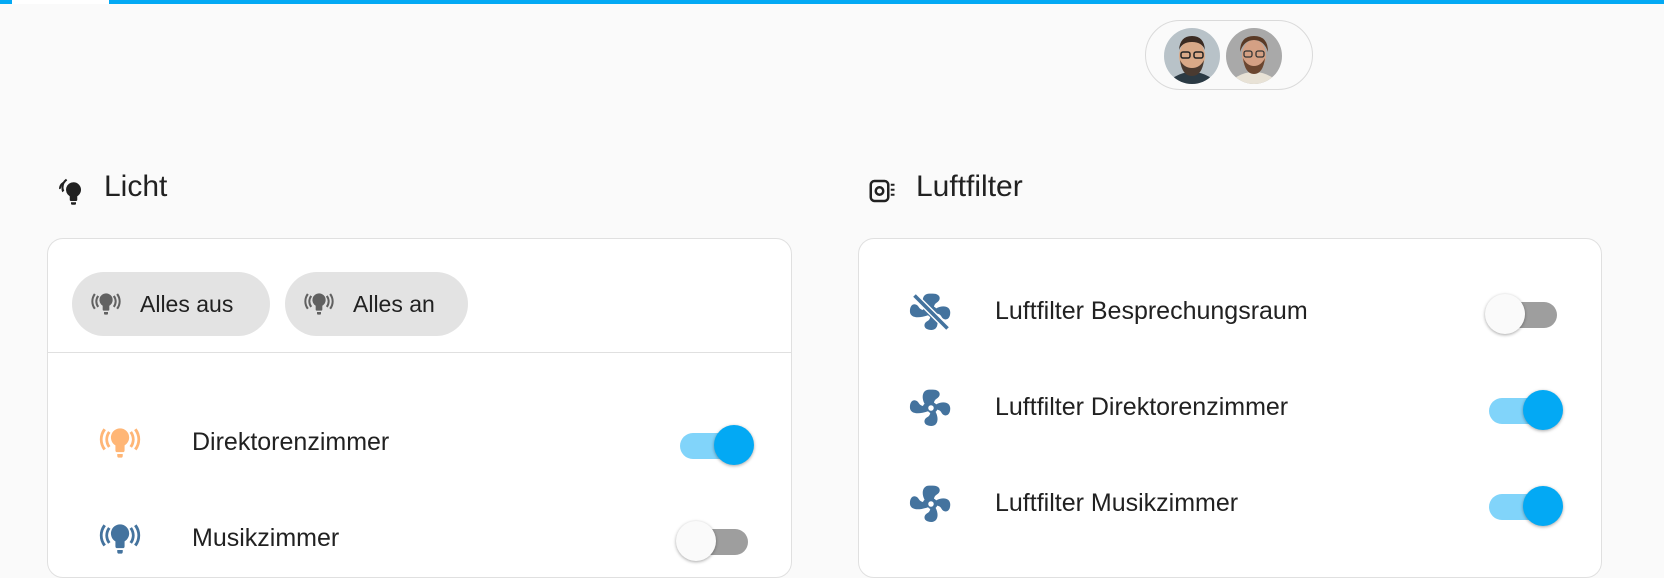  What do you see at coordinates (1142, 407) in the screenshot?
I see `entity-label: Luftfilter Direktorenzimmer` at bounding box center [1142, 407].